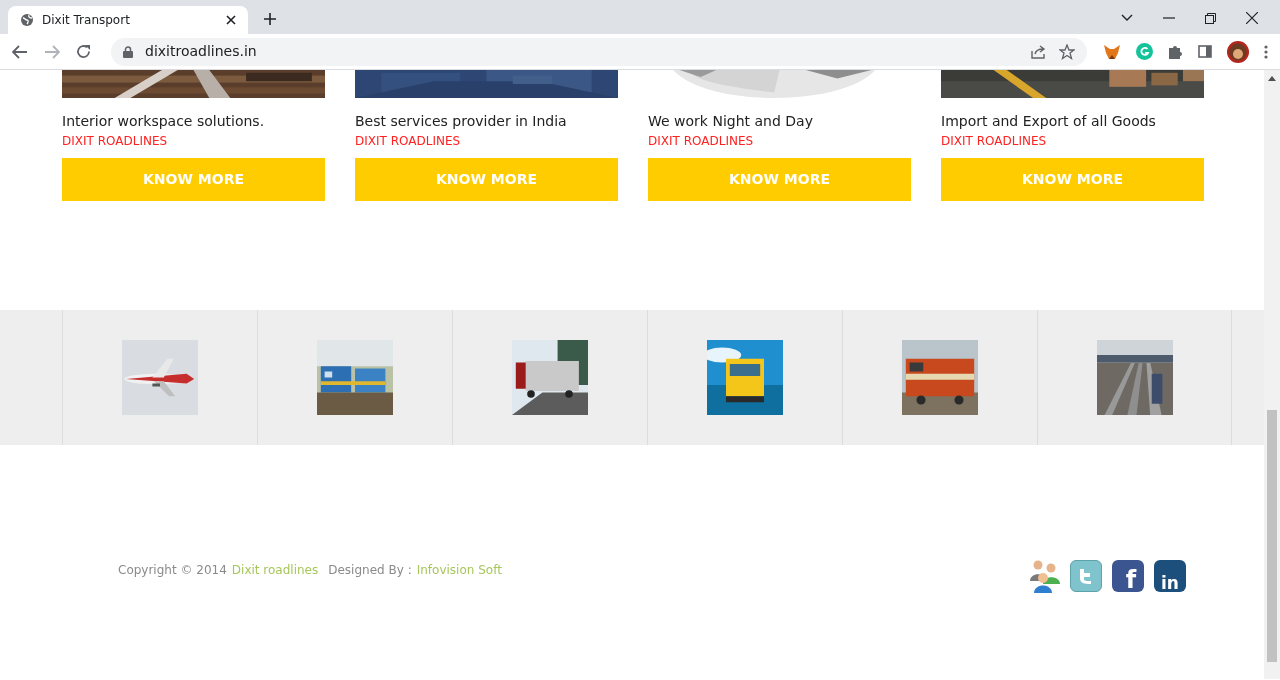  I want to click on linkedin-icon: in, so click(1170, 576).